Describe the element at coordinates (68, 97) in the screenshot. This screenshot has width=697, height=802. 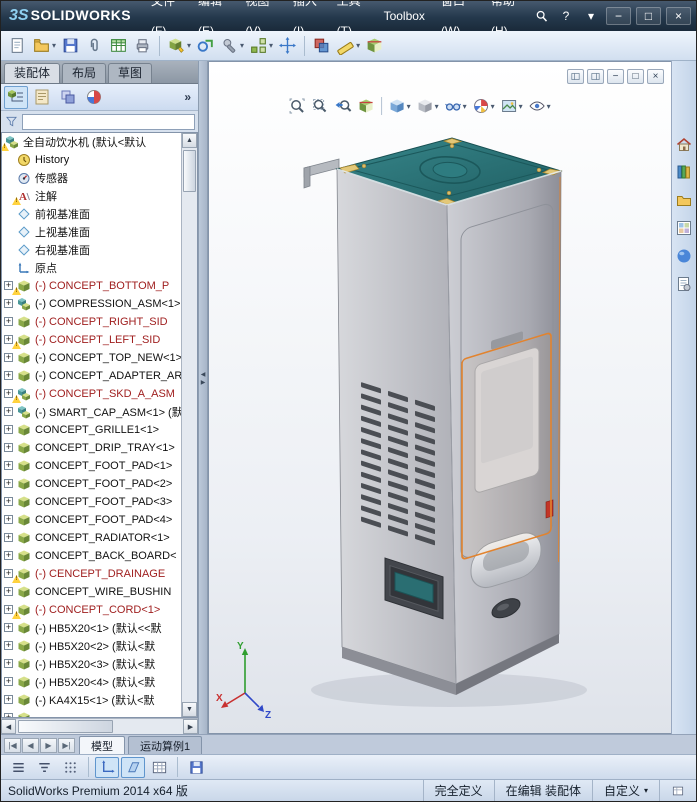
I see `configurationmanager-tab` at that location.